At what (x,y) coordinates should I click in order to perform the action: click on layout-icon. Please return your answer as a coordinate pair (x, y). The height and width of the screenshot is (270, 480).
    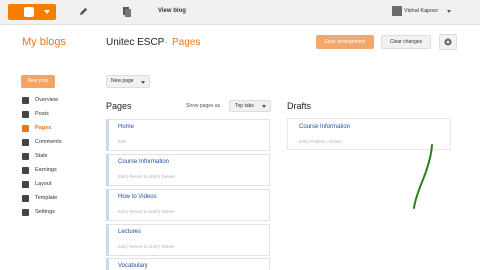
    Looking at the image, I should click on (25, 184).